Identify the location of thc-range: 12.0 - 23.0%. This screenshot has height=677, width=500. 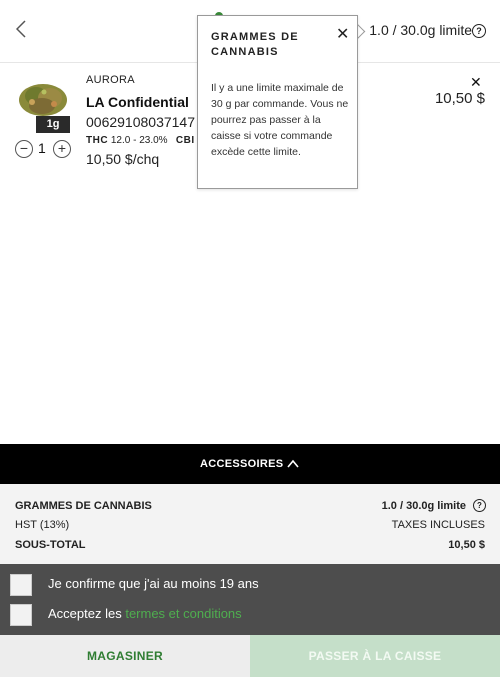
(139, 140).